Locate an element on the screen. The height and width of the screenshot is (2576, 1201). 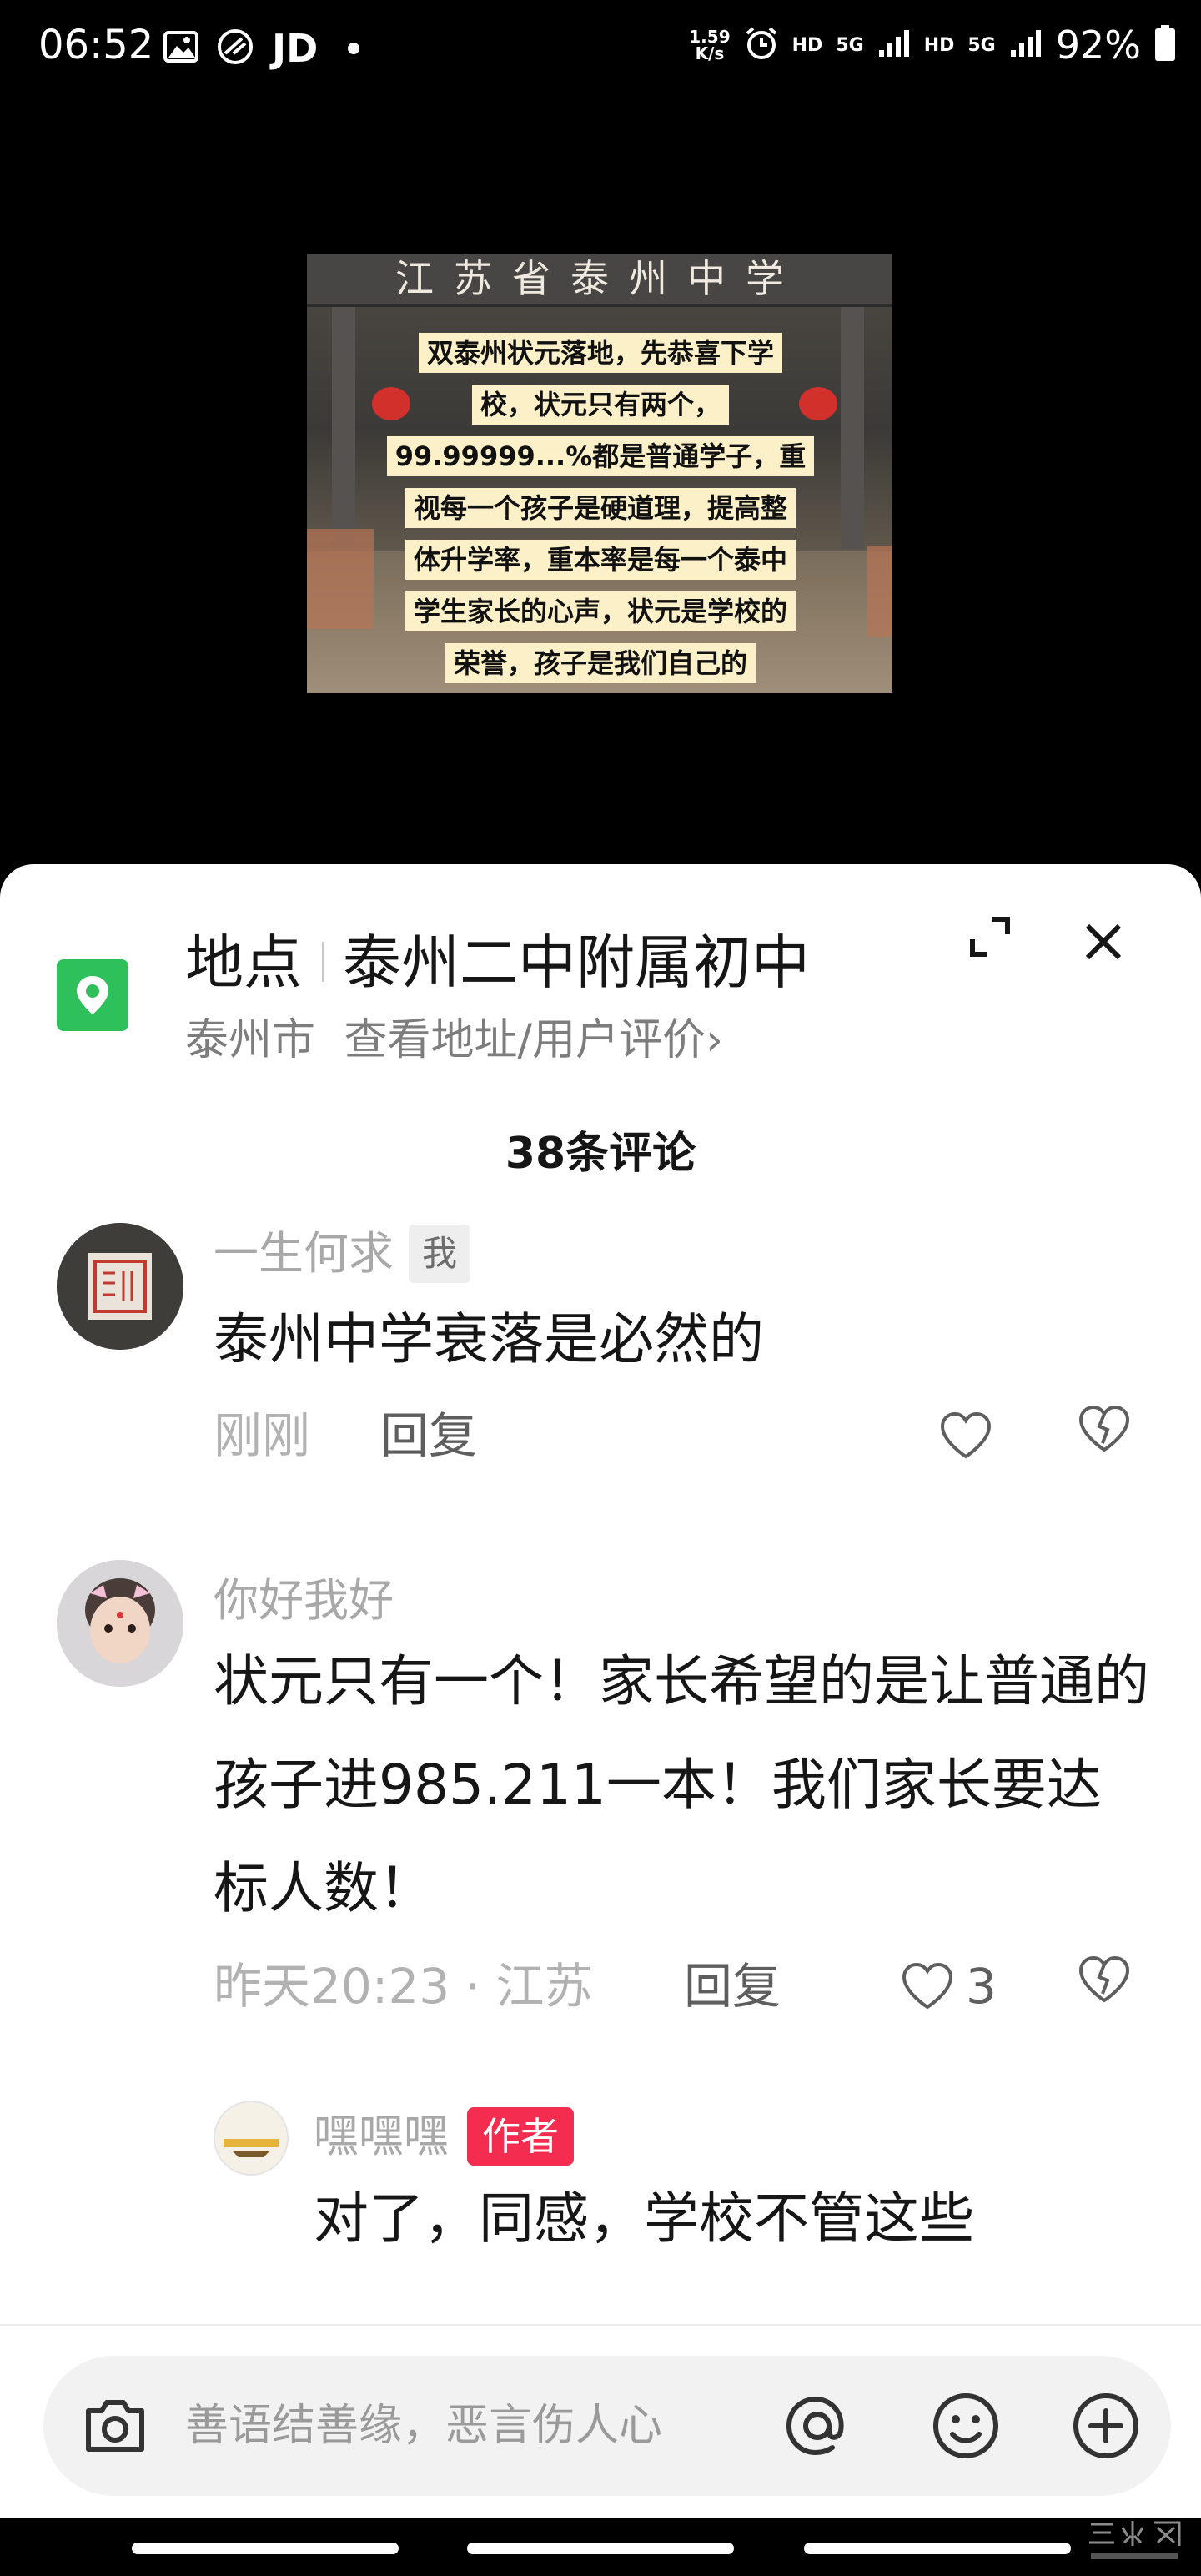
smiley-icon is located at coordinates (966, 2425).